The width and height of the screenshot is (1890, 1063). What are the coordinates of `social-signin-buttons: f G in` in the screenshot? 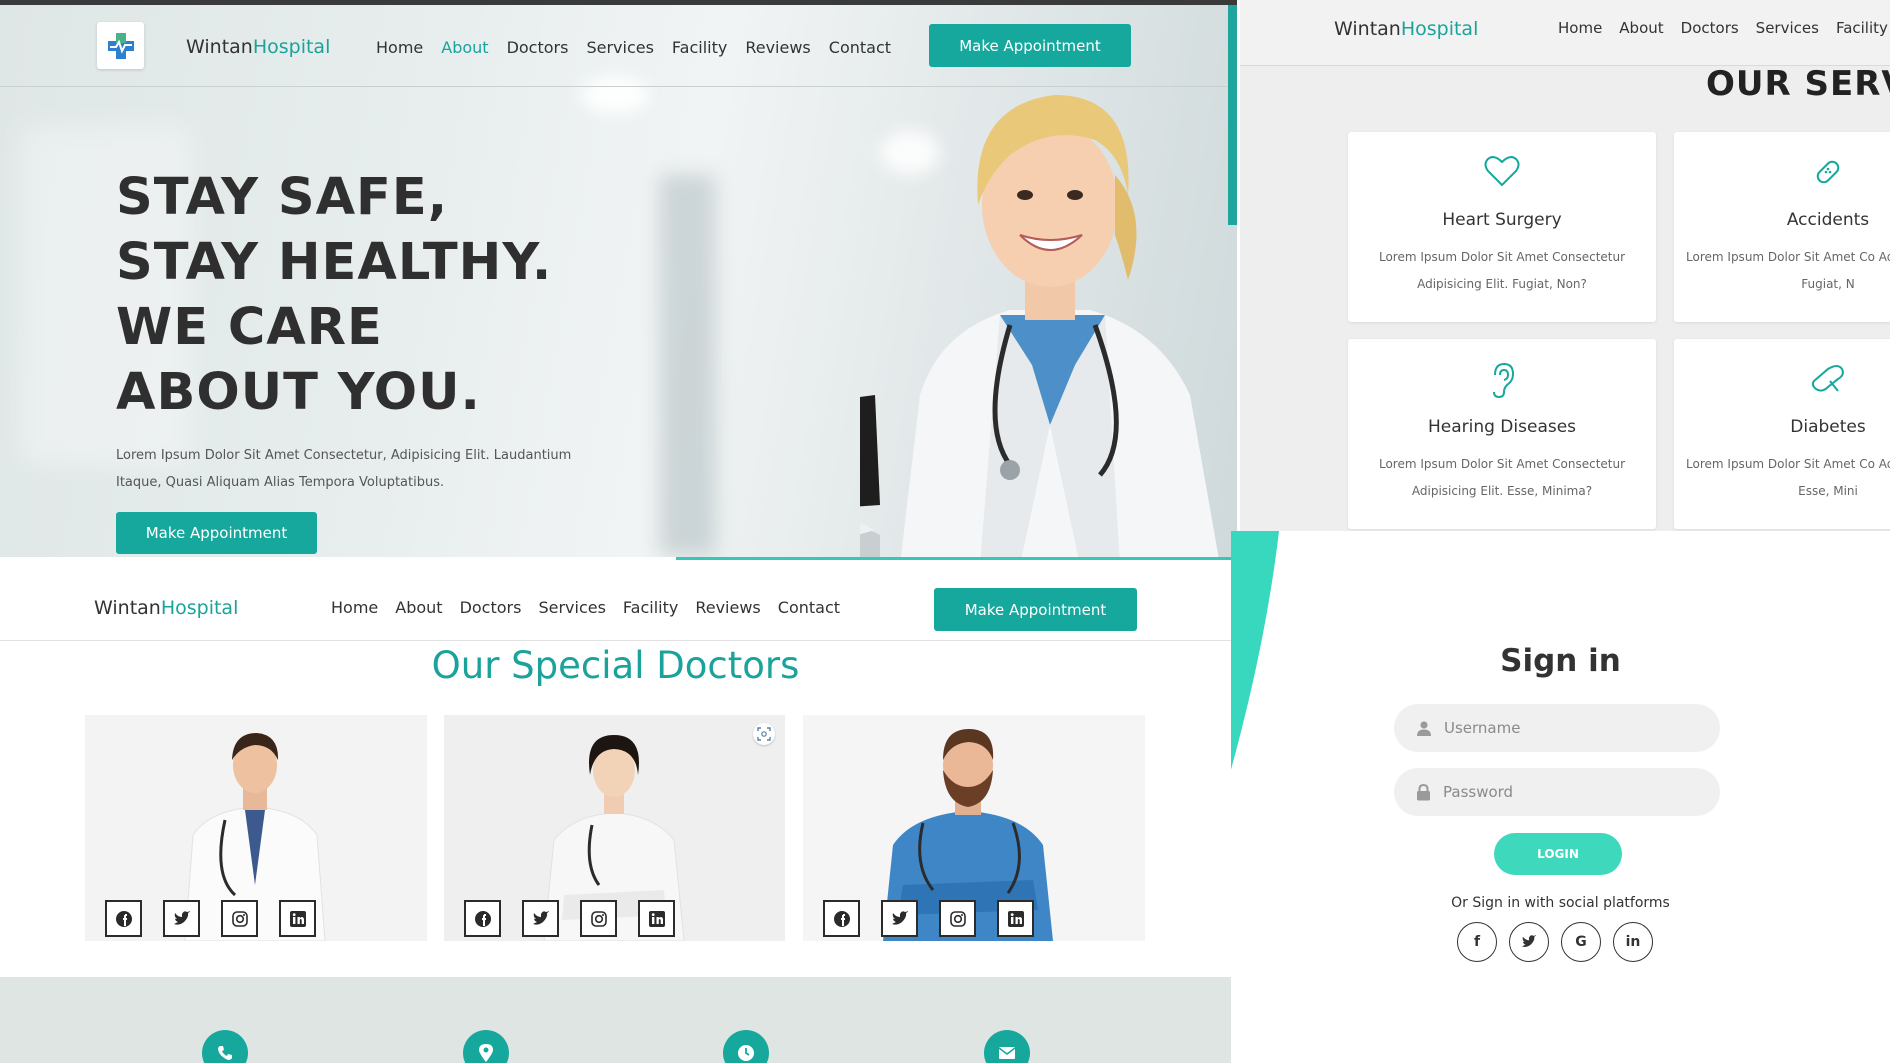 It's located at (1555, 942).